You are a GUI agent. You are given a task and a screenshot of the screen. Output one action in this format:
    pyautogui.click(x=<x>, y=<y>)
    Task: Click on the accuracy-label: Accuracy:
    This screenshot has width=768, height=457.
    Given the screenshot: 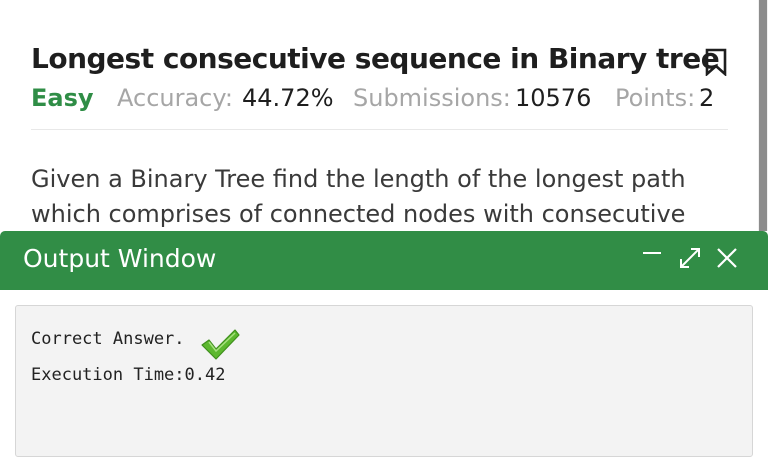 What is the action you would take?
    pyautogui.click(x=175, y=98)
    